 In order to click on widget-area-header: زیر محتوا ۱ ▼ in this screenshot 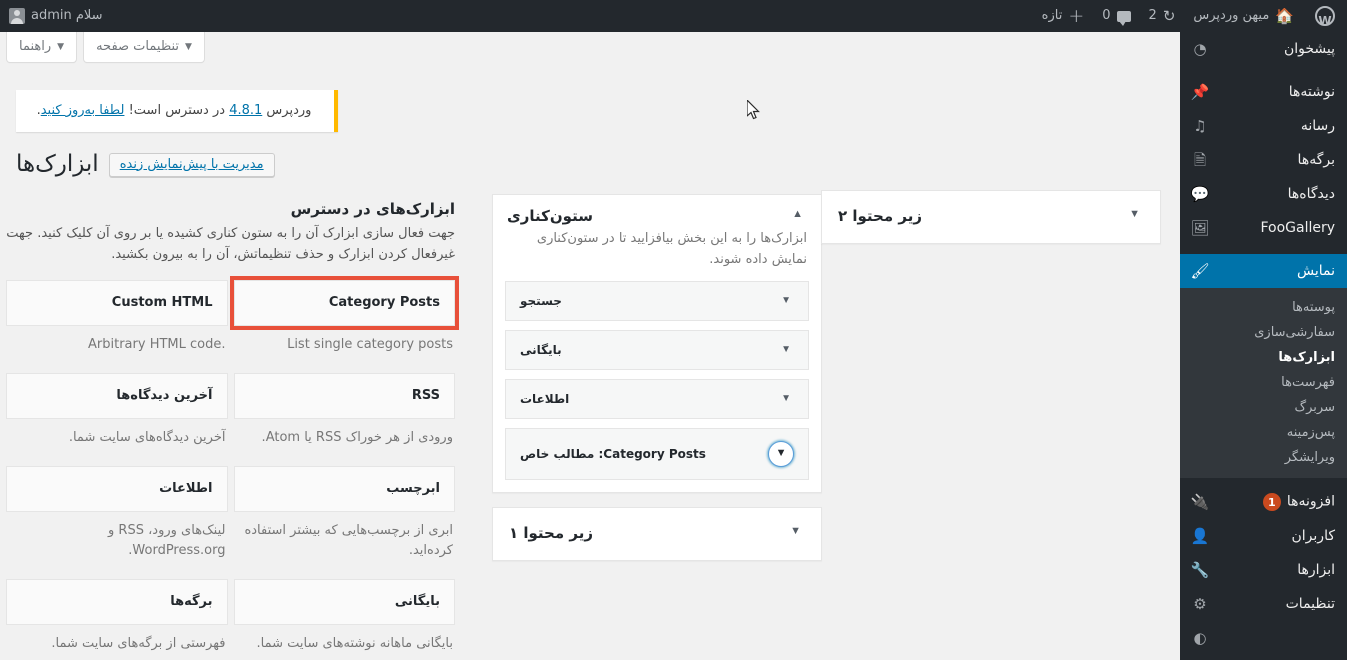, I will do `click(657, 534)`.